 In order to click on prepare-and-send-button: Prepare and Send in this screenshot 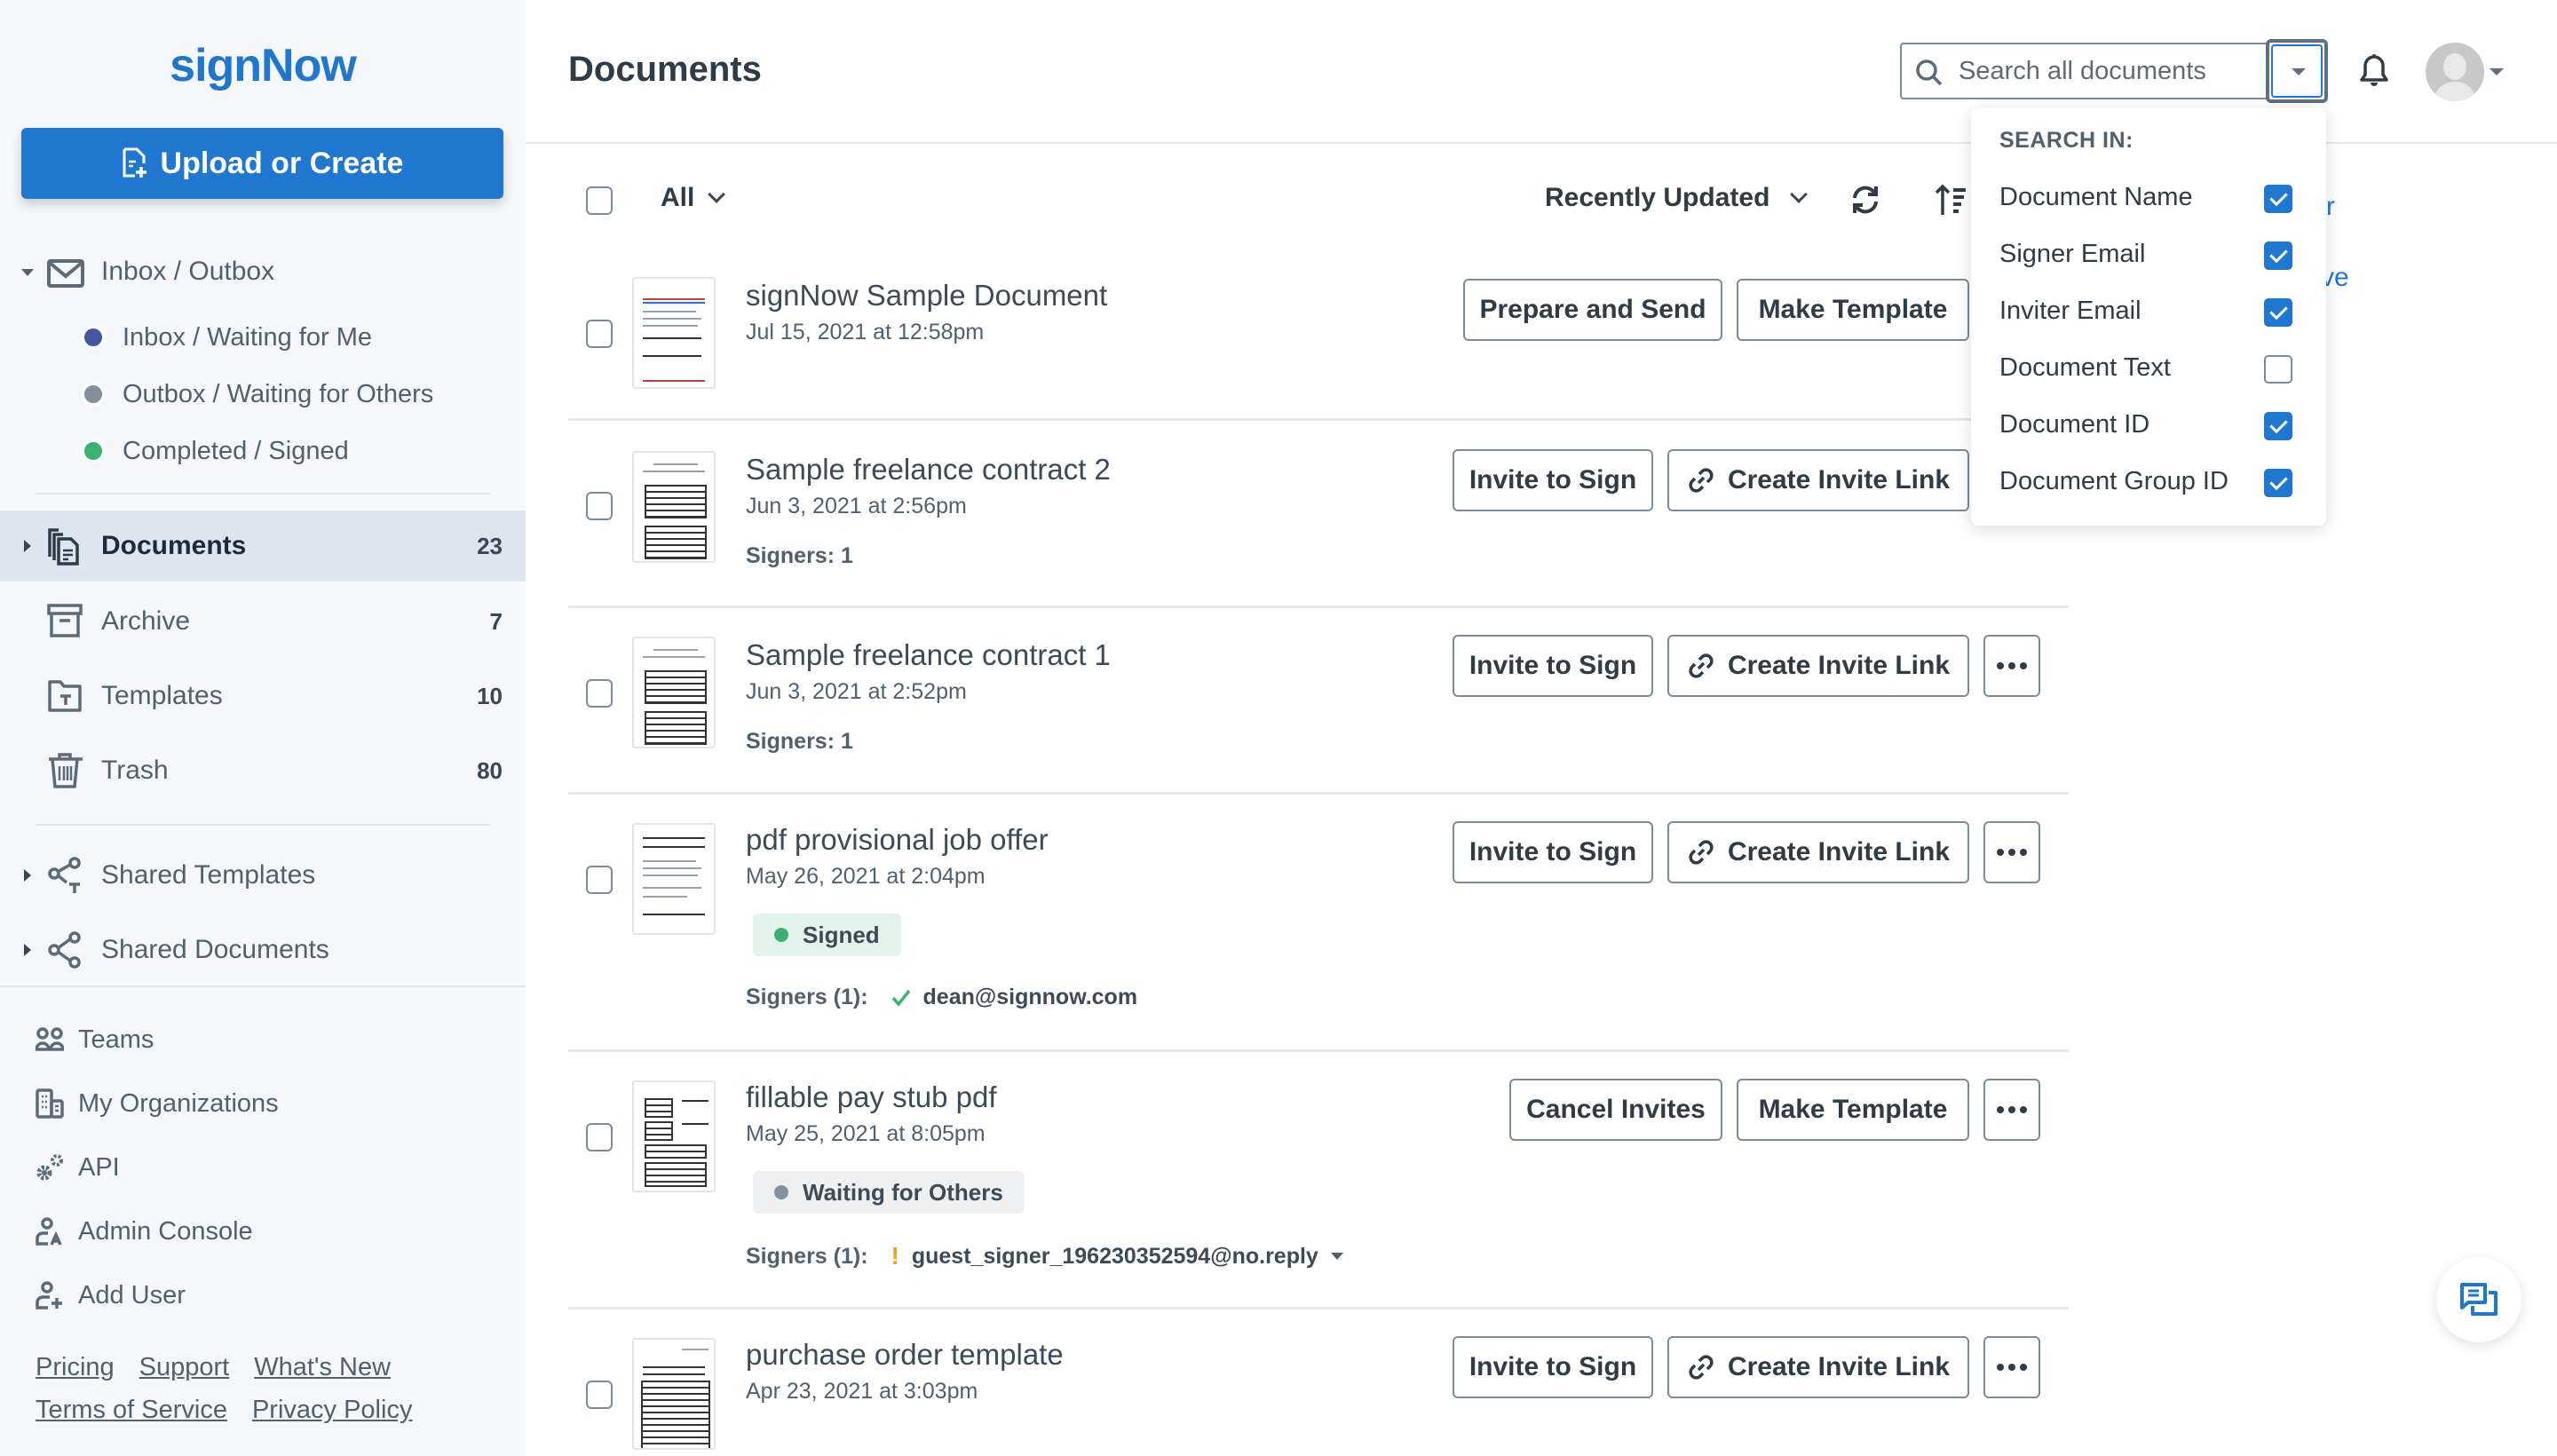, I will do `click(1592, 310)`.